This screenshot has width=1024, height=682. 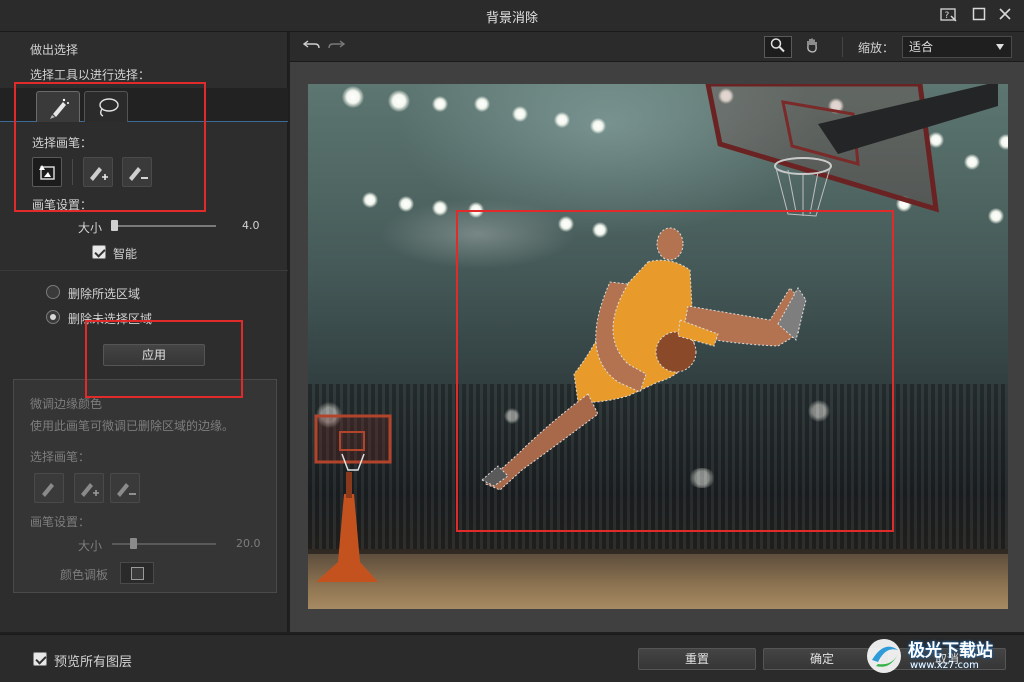 What do you see at coordinates (164, 226) in the screenshot?
I see `size-slider` at bounding box center [164, 226].